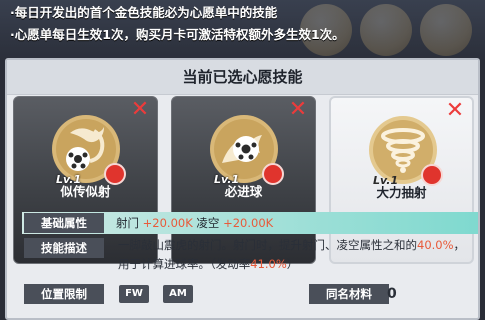 Image resolution: width=485 pixels, height=320 pixels. What do you see at coordinates (64, 248) in the screenshot?
I see `skill-description-label: 技能描述` at bounding box center [64, 248].